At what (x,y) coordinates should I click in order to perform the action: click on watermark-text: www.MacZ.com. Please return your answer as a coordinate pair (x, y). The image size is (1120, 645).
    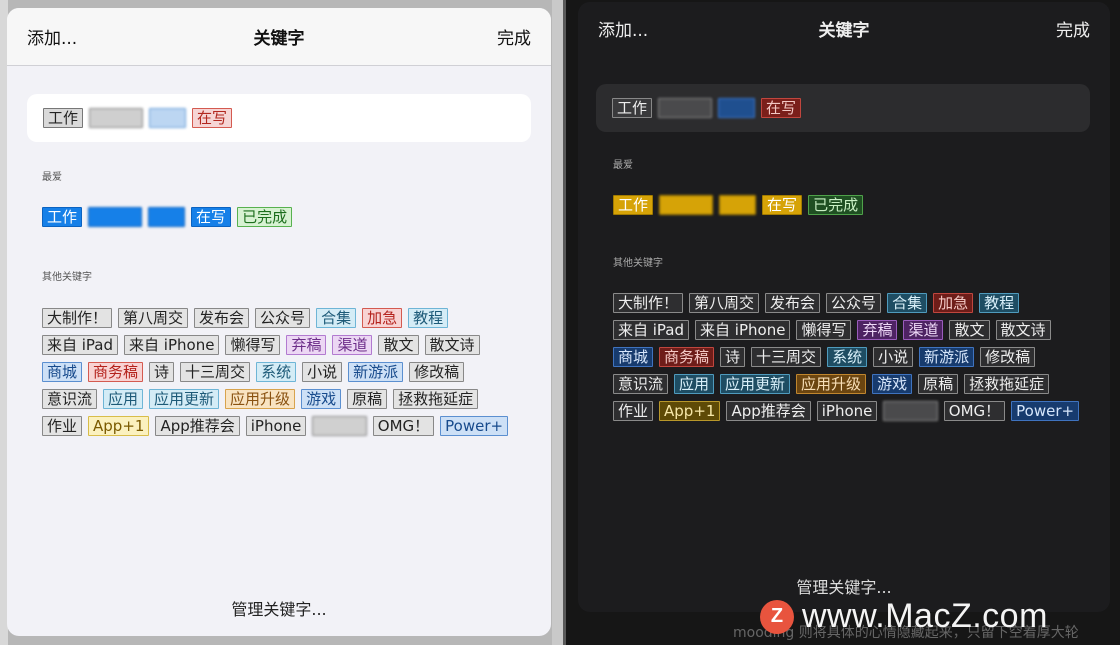
    Looking at the image, I should click on (925, 616).